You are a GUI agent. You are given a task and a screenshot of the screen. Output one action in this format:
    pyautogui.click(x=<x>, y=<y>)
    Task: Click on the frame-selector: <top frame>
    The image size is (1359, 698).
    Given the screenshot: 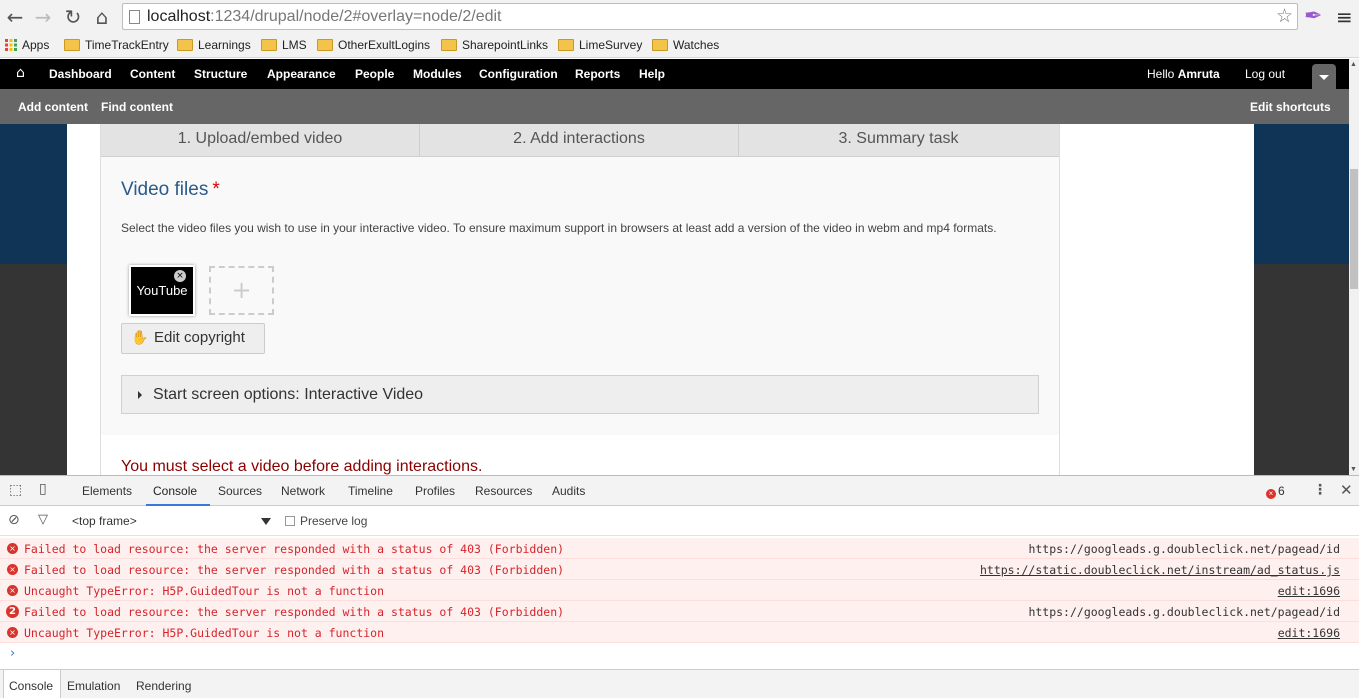 What is the action you would take?
    pyautogui.click(x=104, y=521)
    